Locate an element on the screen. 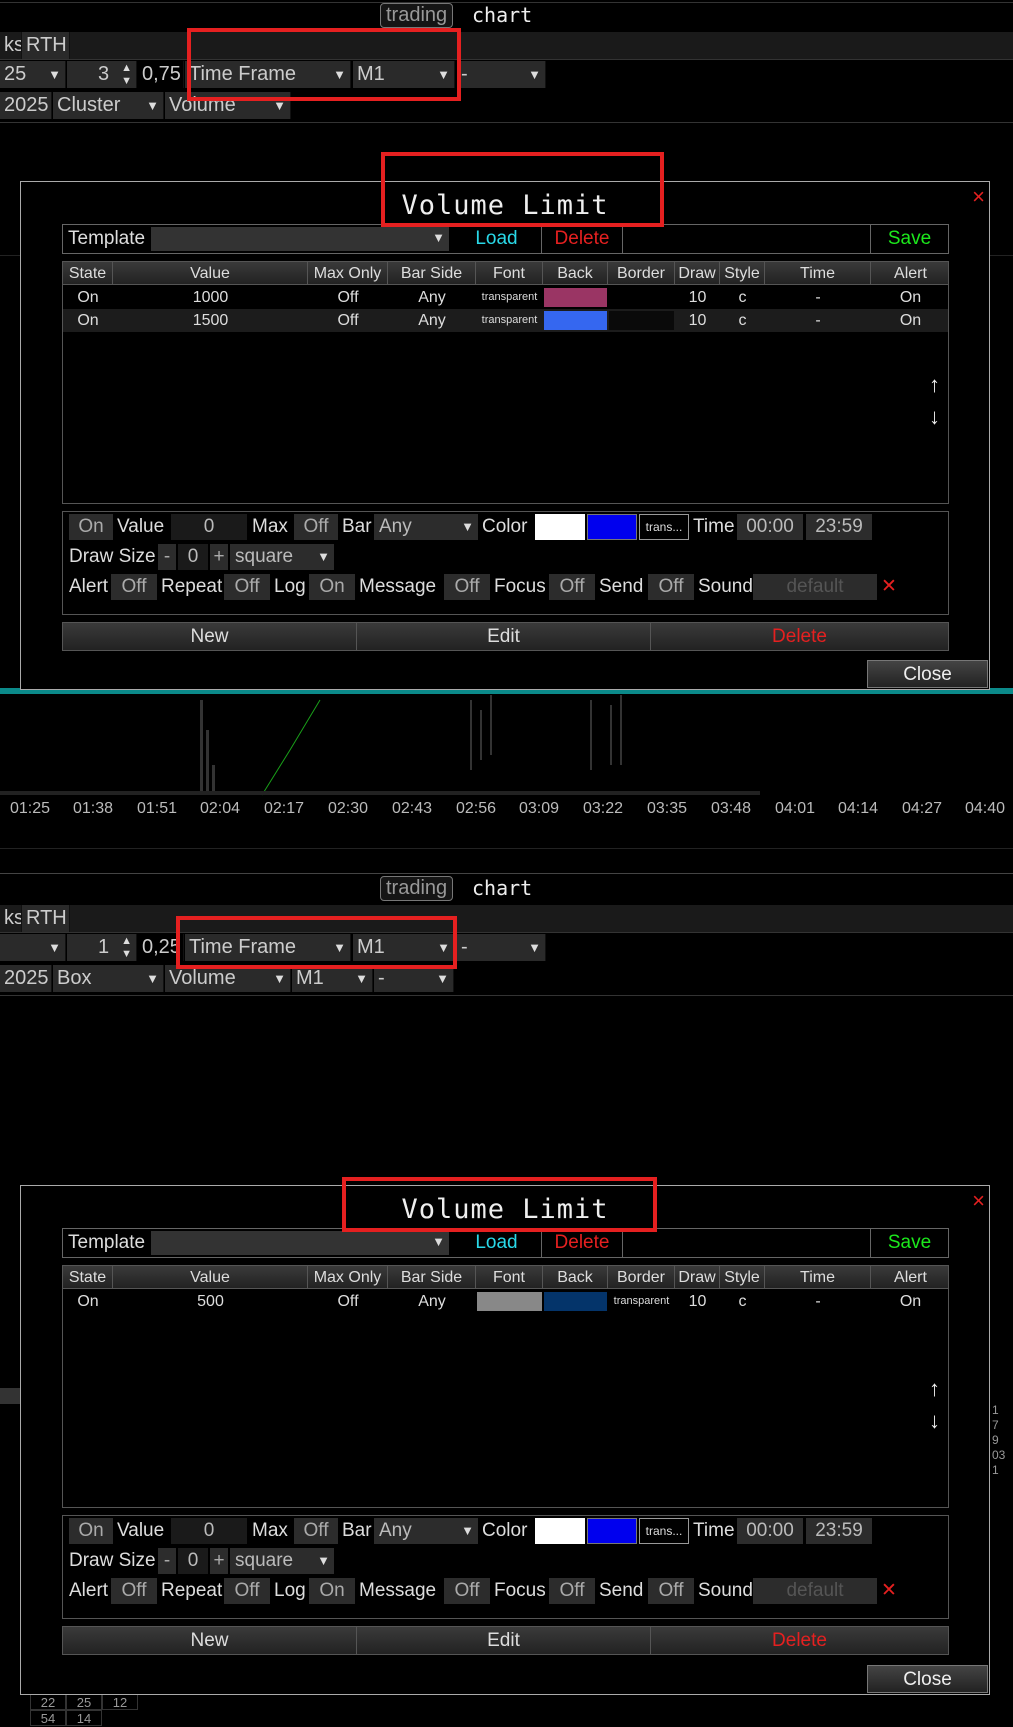  table-row: On 1500 Off Any transparent 10 c - On is located at coordinates (505, 320).